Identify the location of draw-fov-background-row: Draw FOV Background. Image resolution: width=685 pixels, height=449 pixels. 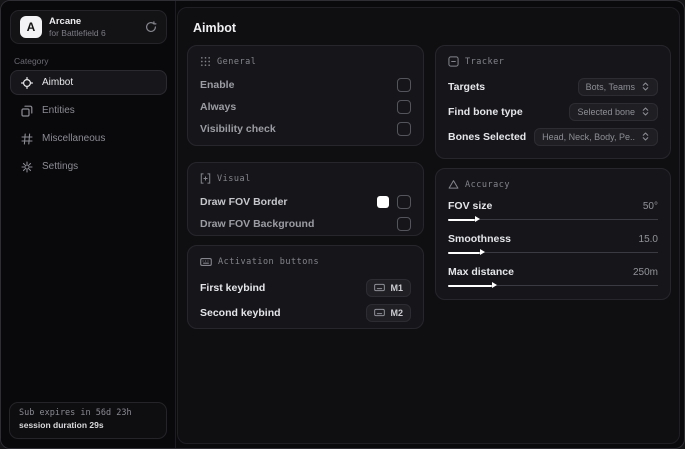
(305, 224).